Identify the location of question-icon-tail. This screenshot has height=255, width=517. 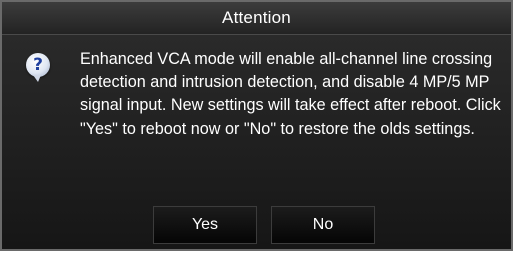
(37, 78).